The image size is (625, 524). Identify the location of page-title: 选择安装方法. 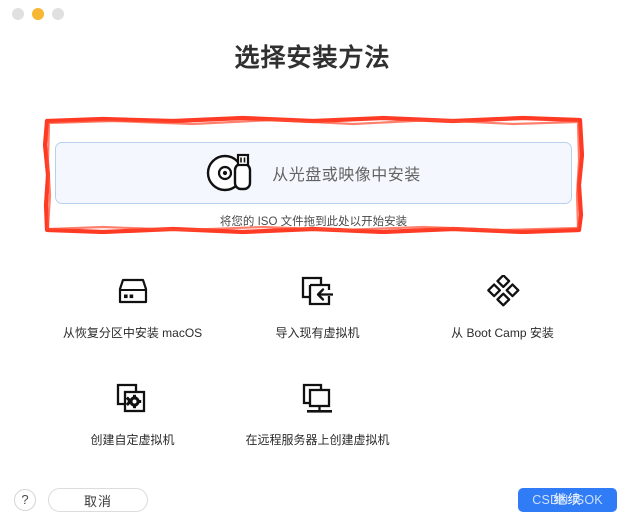
(312, 58).